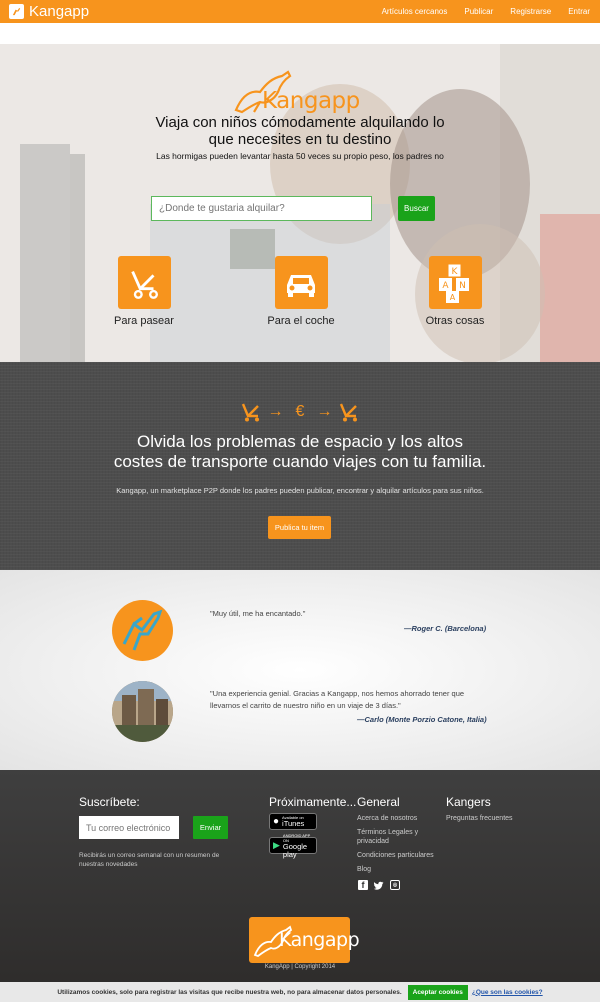 The width and height of the screenshot is (600, 1002). I want to click on general-heading: General, so click(378, 802).